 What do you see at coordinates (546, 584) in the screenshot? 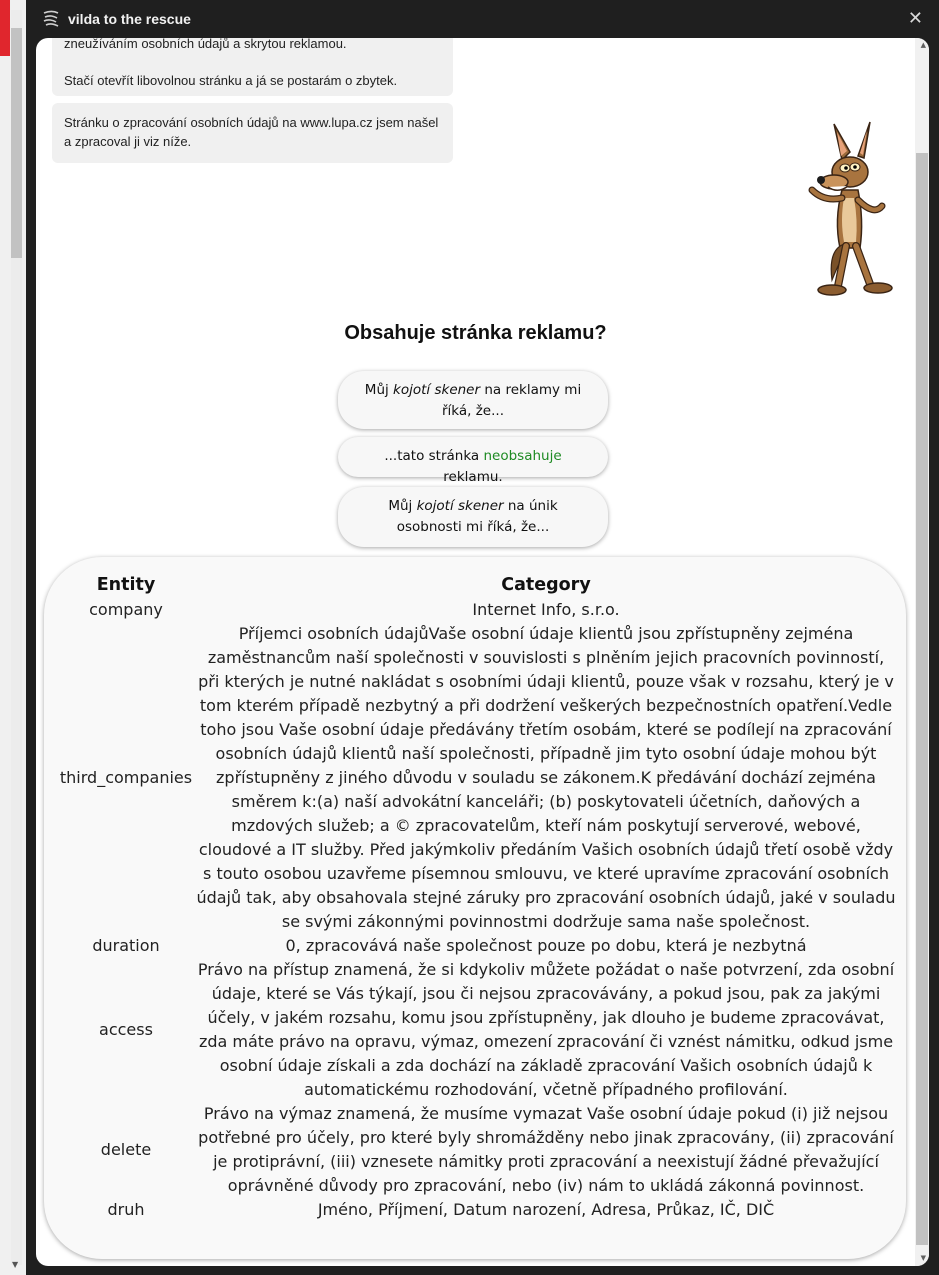
I see `category-column-header: Category` at bounding box center [546, 584].